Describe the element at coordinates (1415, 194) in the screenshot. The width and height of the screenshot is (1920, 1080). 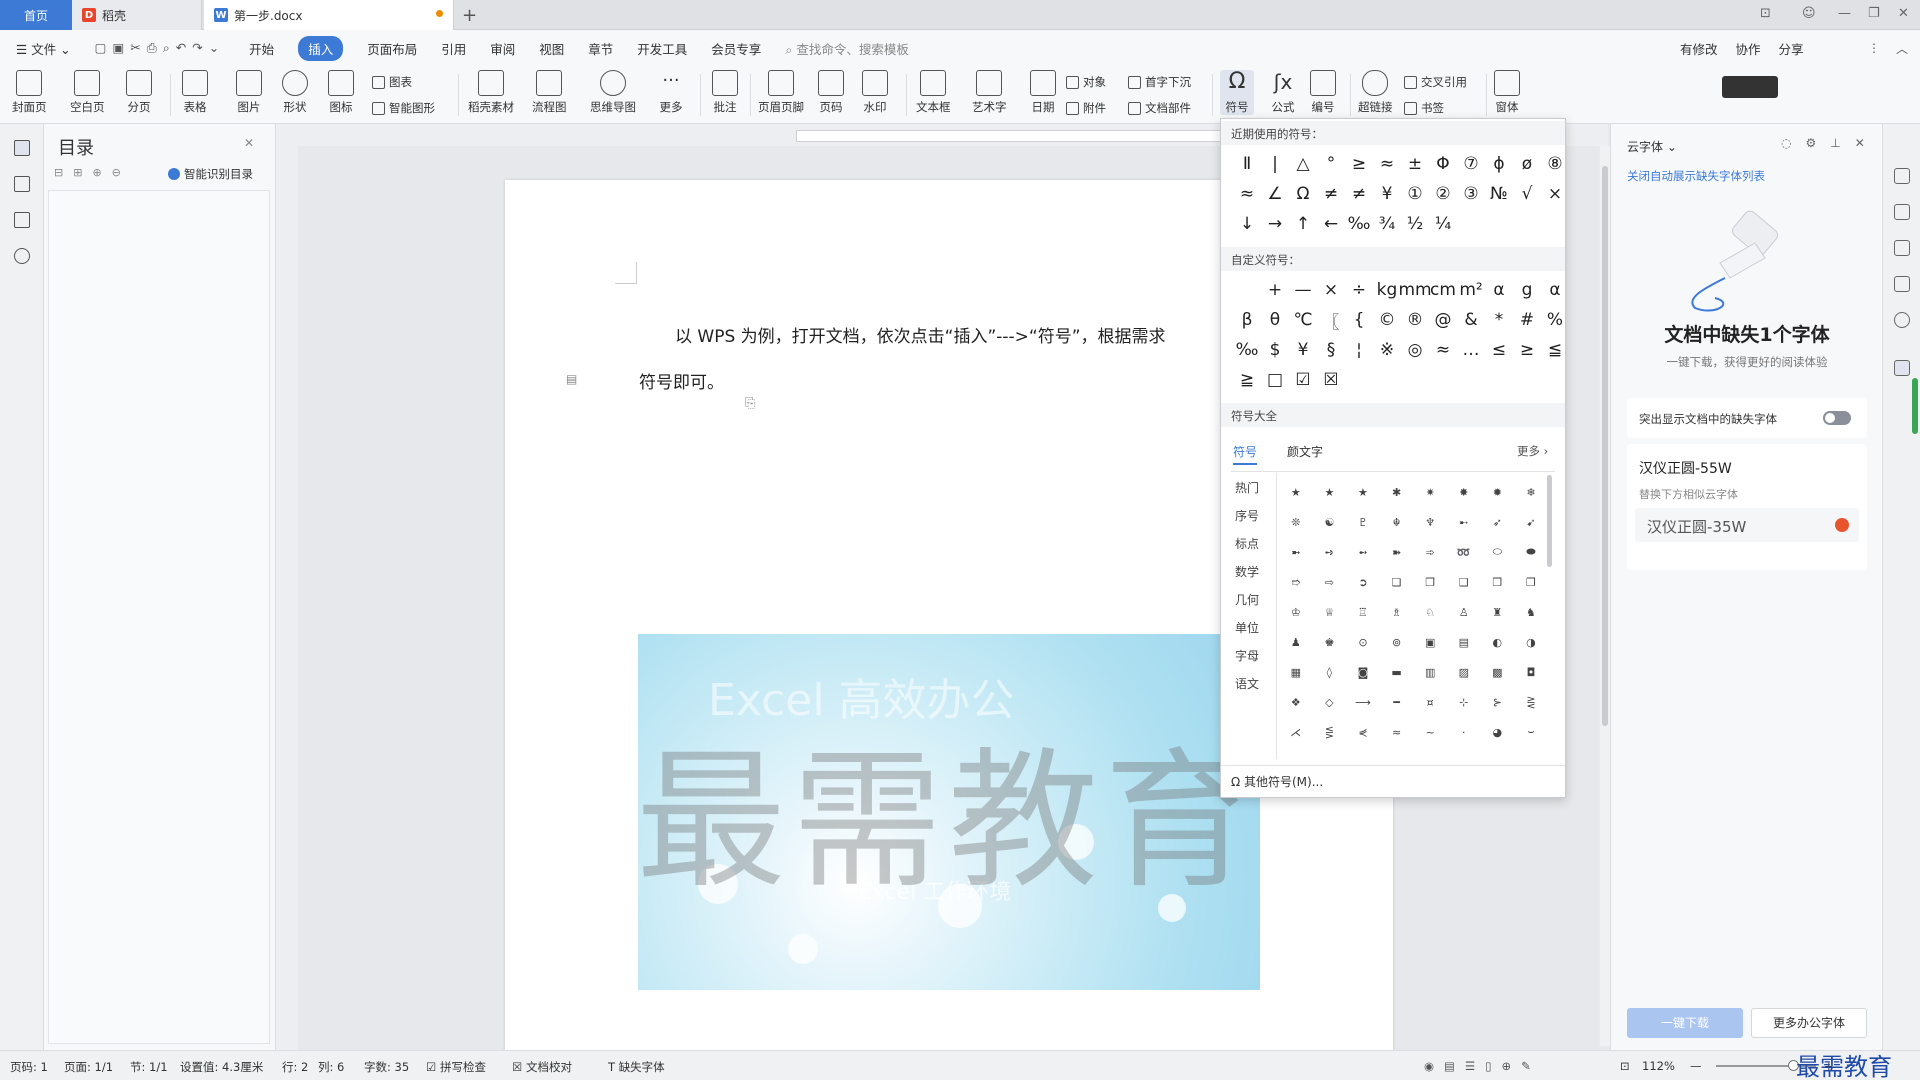
I see `symbol-cell: ①` at that location.